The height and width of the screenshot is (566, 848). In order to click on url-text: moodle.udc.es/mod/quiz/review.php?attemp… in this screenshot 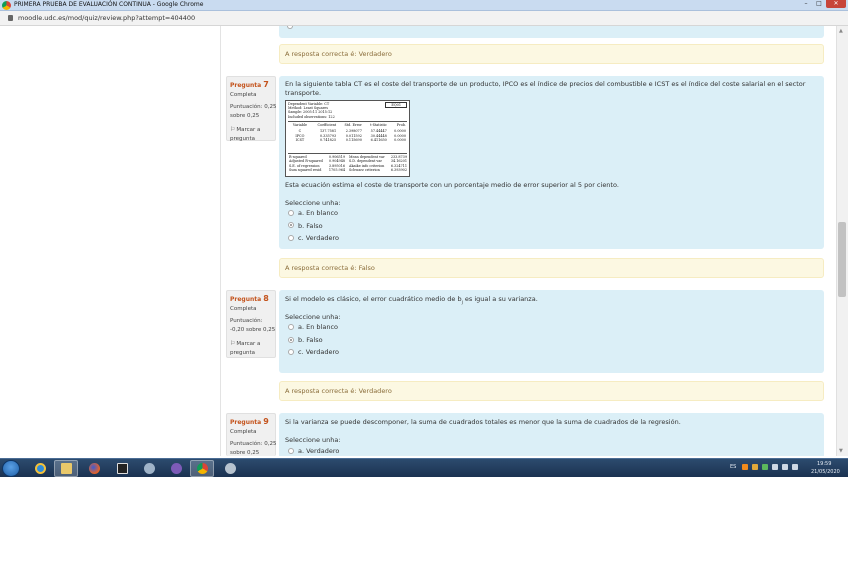, I will do `click(106, 18)`.